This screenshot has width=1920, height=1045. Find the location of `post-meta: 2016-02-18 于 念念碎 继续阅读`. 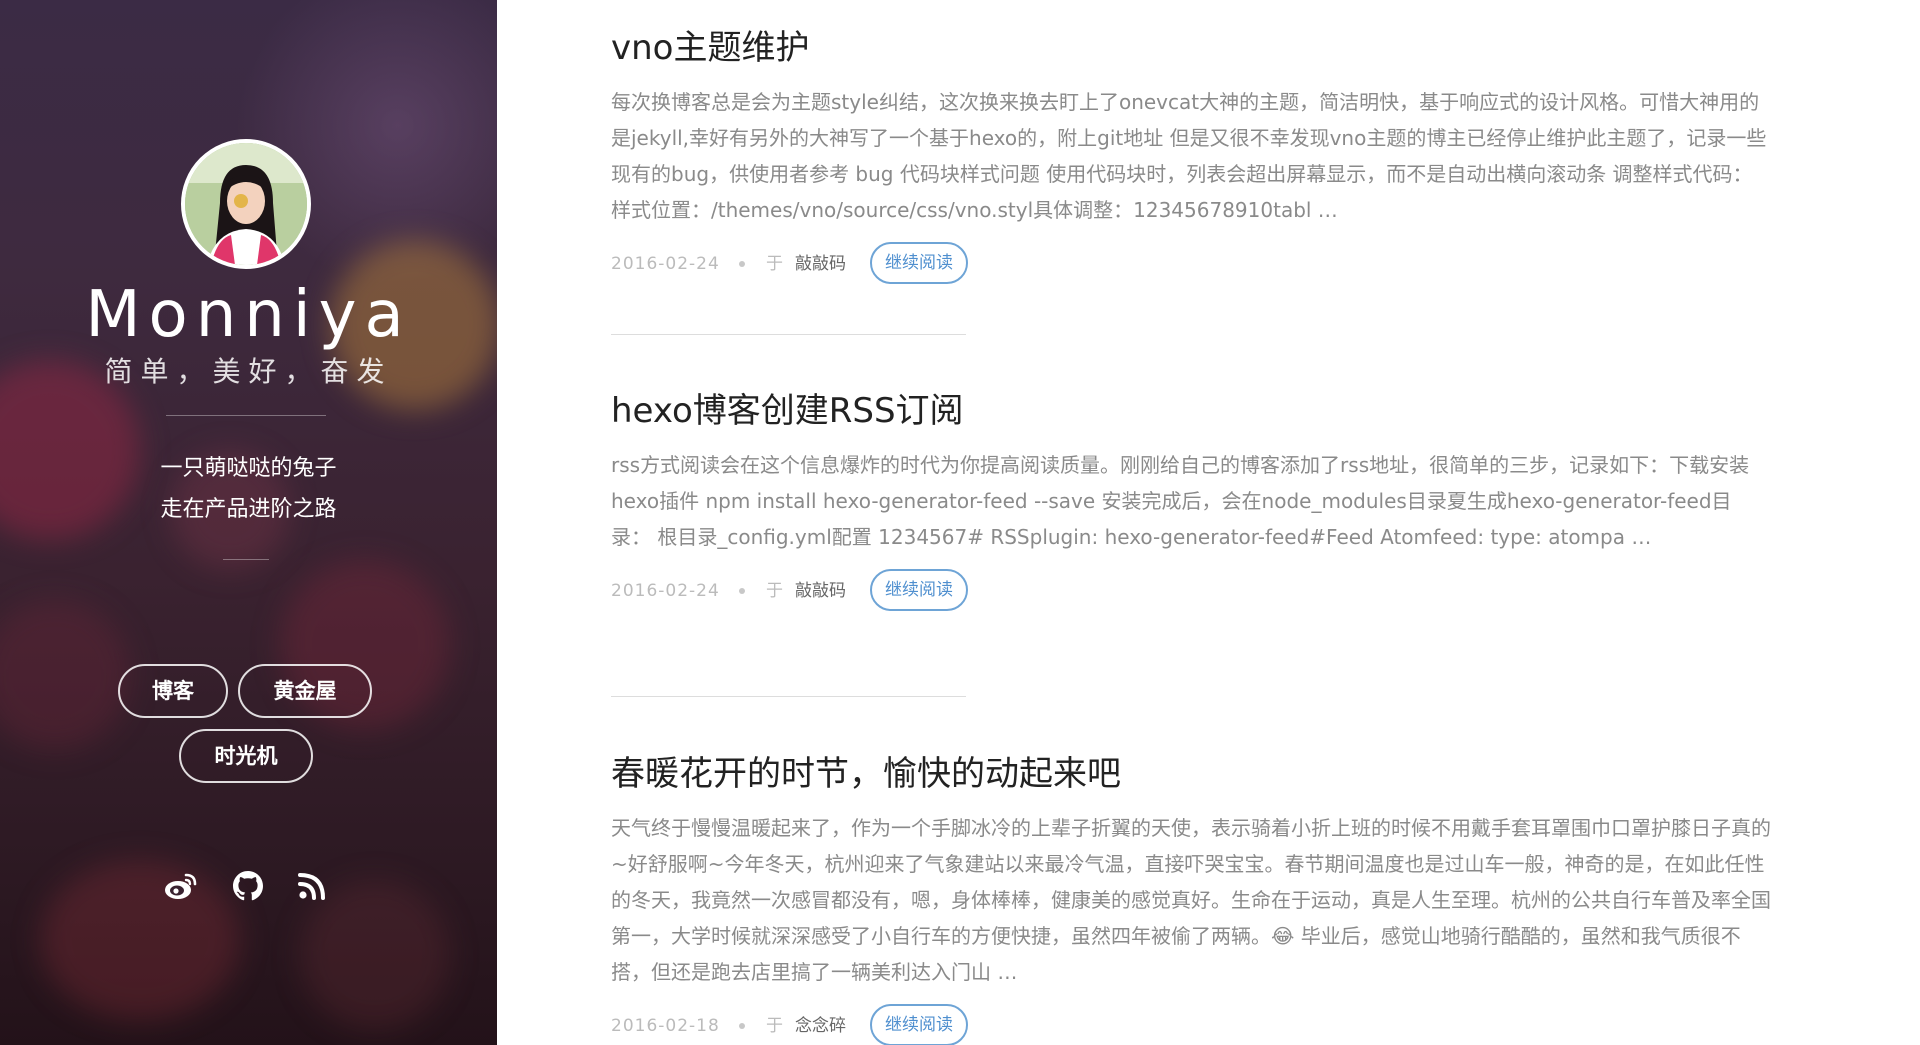

post-meta: 2016-02-18 于 念念碎 继续阅读 is located at coordinates (1191, 1024).